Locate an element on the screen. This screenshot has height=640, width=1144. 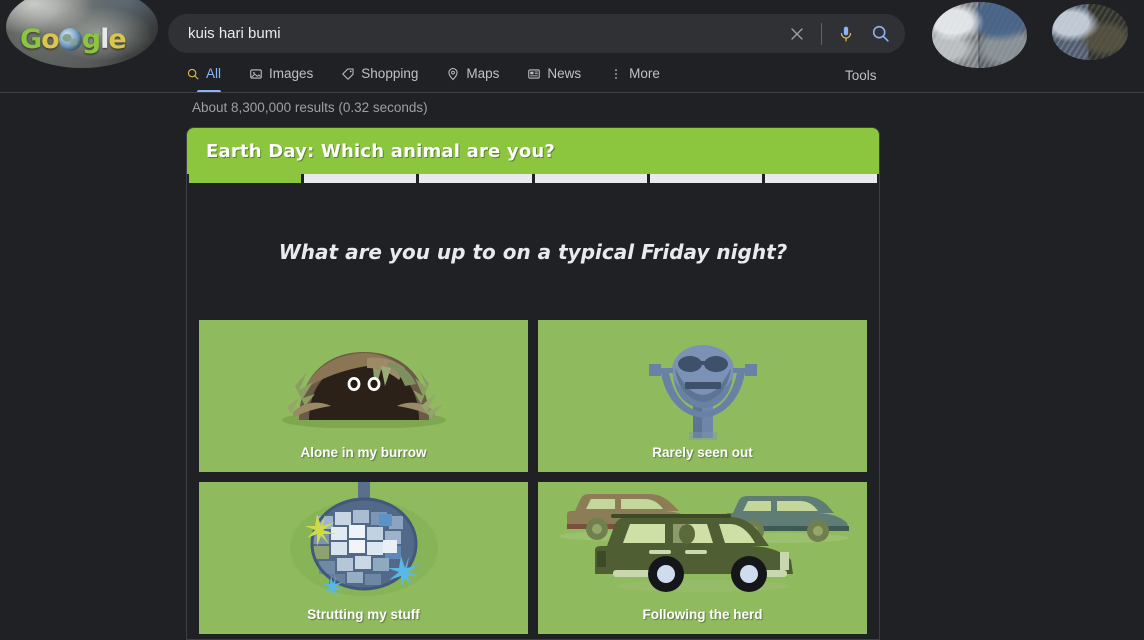
nav-tab-news: News is located at coordinates (554, 77).